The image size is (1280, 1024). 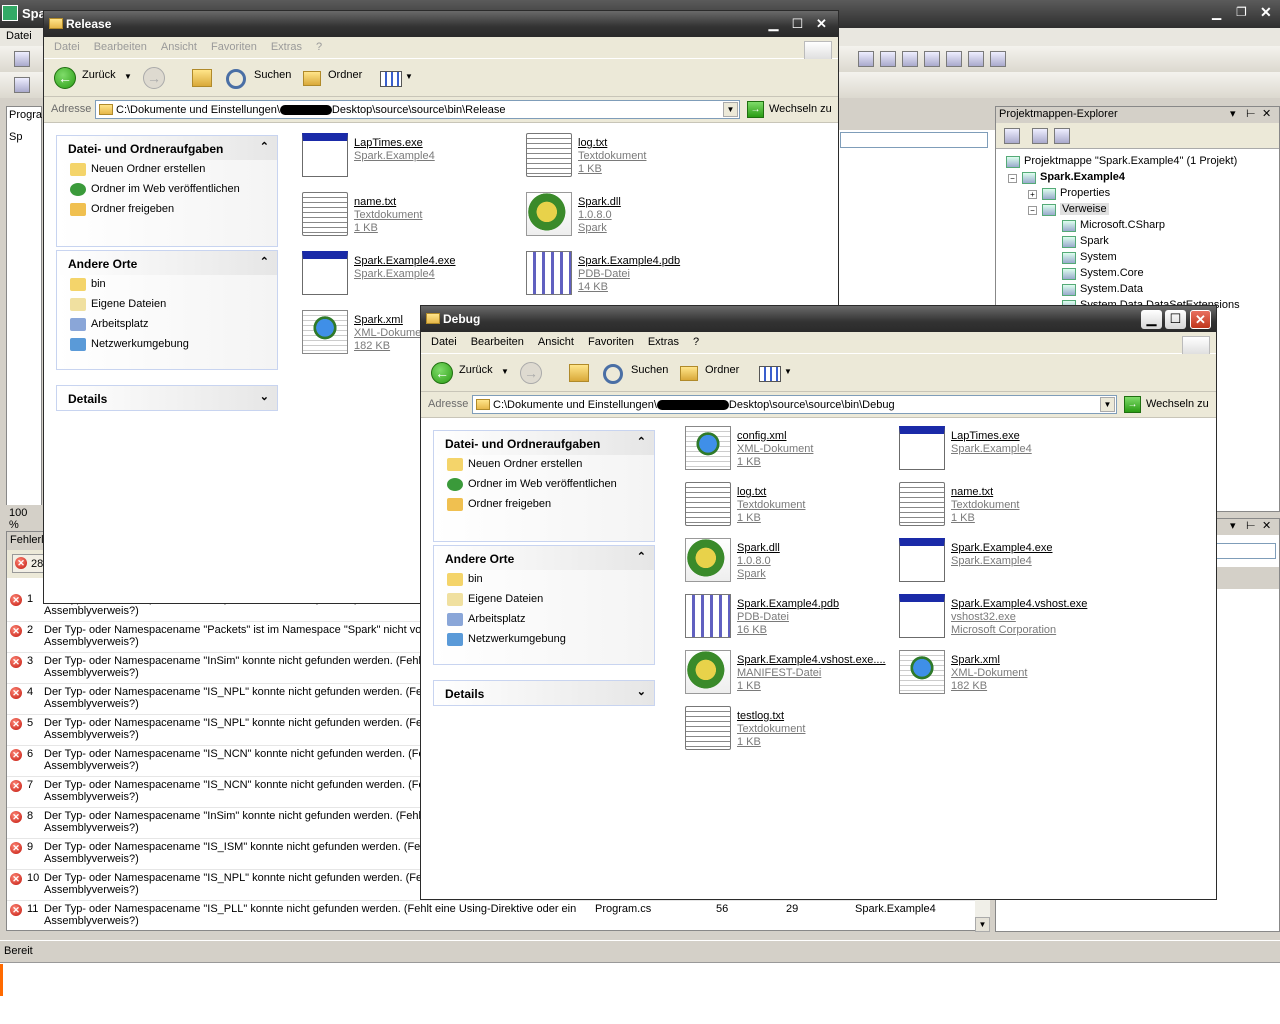 What do you see at coordinates (25, 115) in the screenshot?
I see `vs-left-tab: Progra` at bounding box center [25, 115].